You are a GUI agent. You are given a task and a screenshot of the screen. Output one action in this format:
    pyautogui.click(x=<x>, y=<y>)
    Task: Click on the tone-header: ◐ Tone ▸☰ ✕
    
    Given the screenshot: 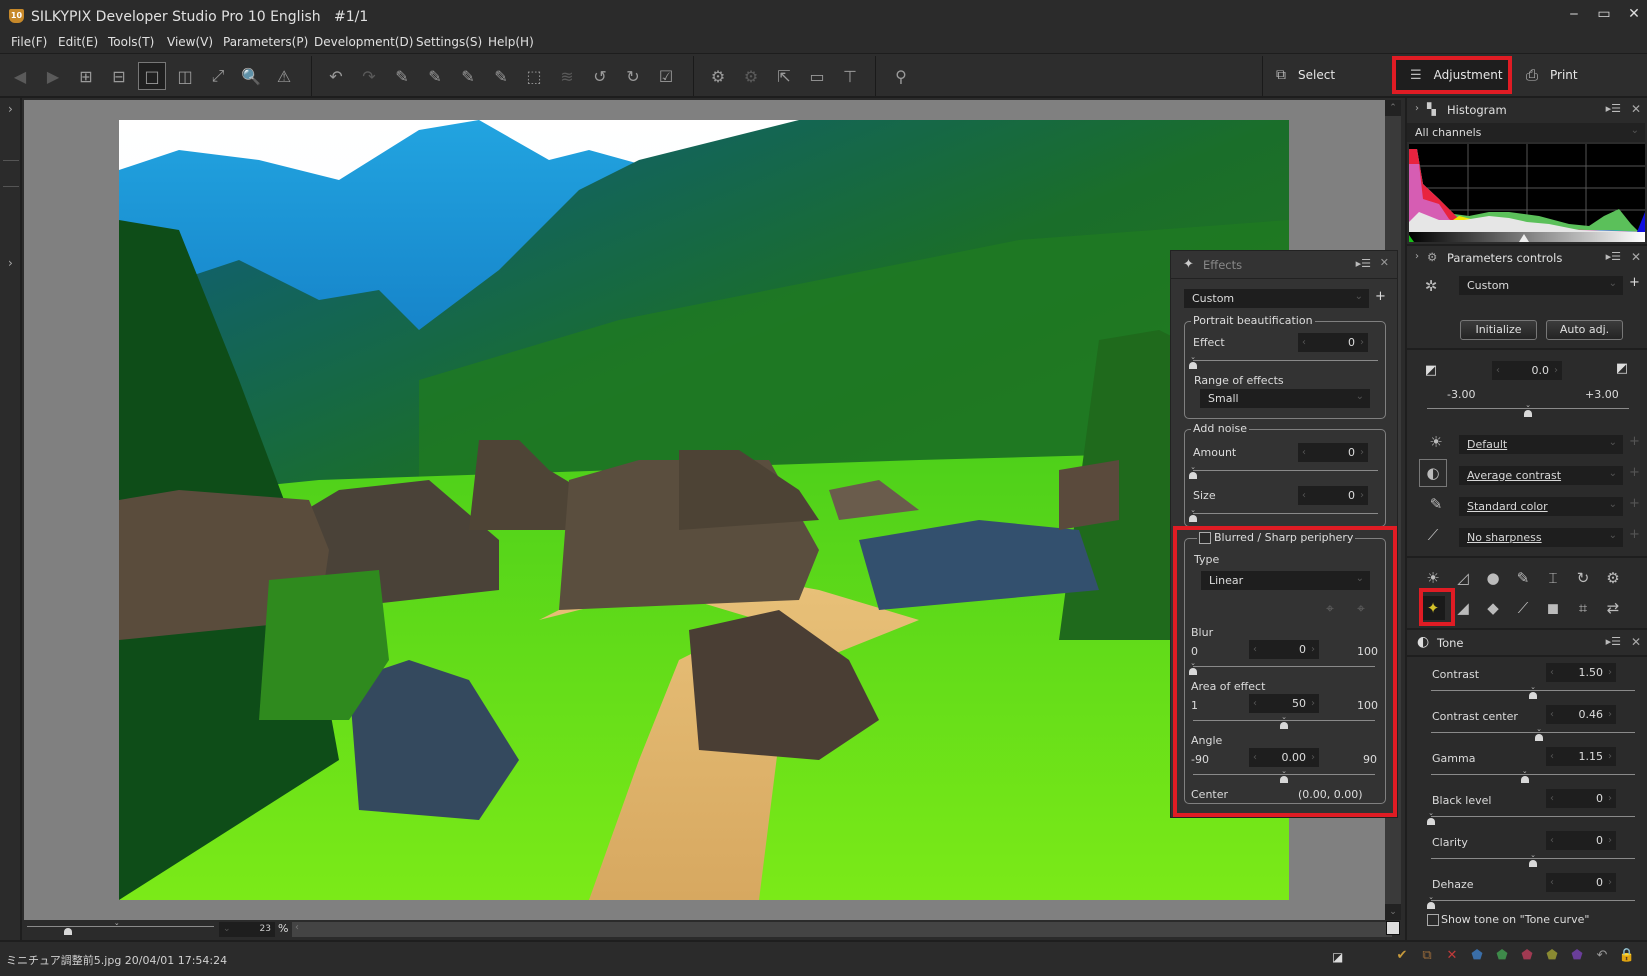 What is the action you would take?
    pyautogui.click(x=1527, y=643)
    